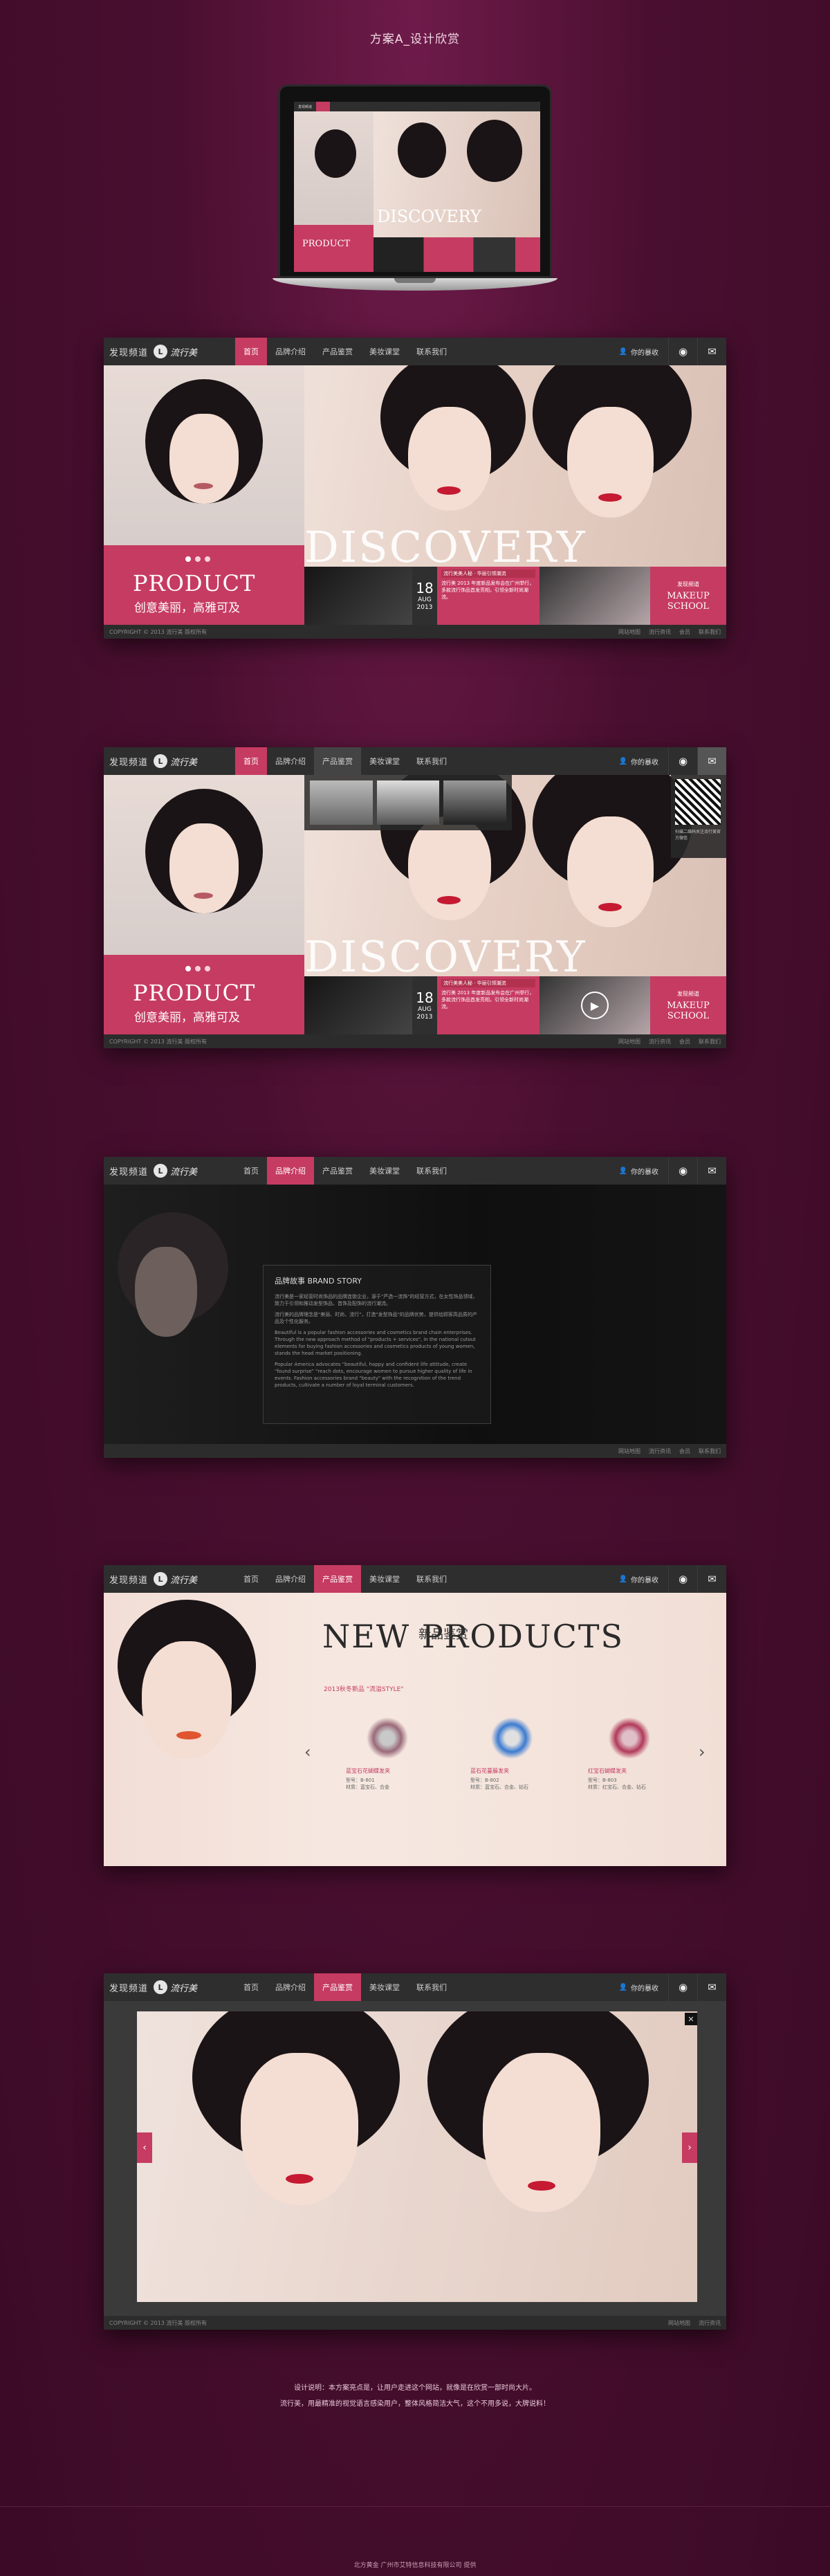  I want to click on play-icon: ▶, so click(595, 1005).